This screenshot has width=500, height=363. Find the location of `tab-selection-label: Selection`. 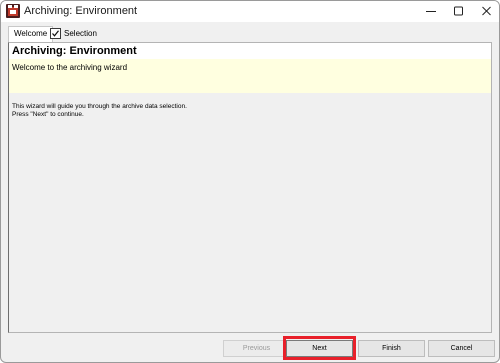

tab-selection-label: Selection is located at coordinates (80, 33).